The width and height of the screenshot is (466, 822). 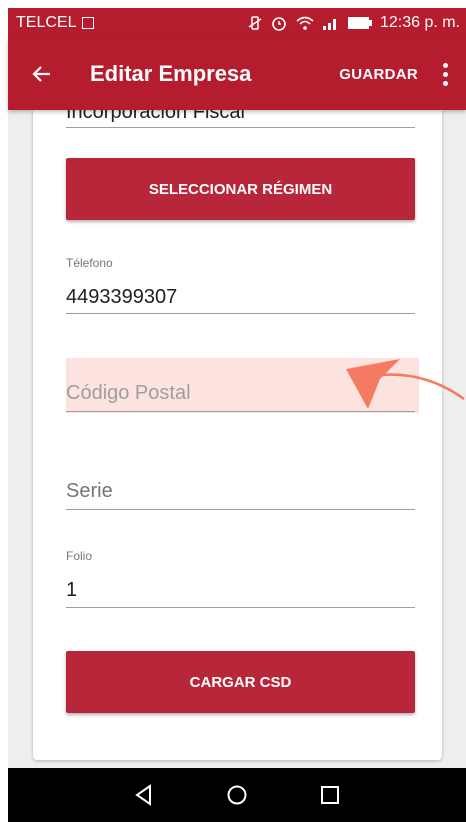 I want to click on folio-label: Folio, so click(x=79, y=556).